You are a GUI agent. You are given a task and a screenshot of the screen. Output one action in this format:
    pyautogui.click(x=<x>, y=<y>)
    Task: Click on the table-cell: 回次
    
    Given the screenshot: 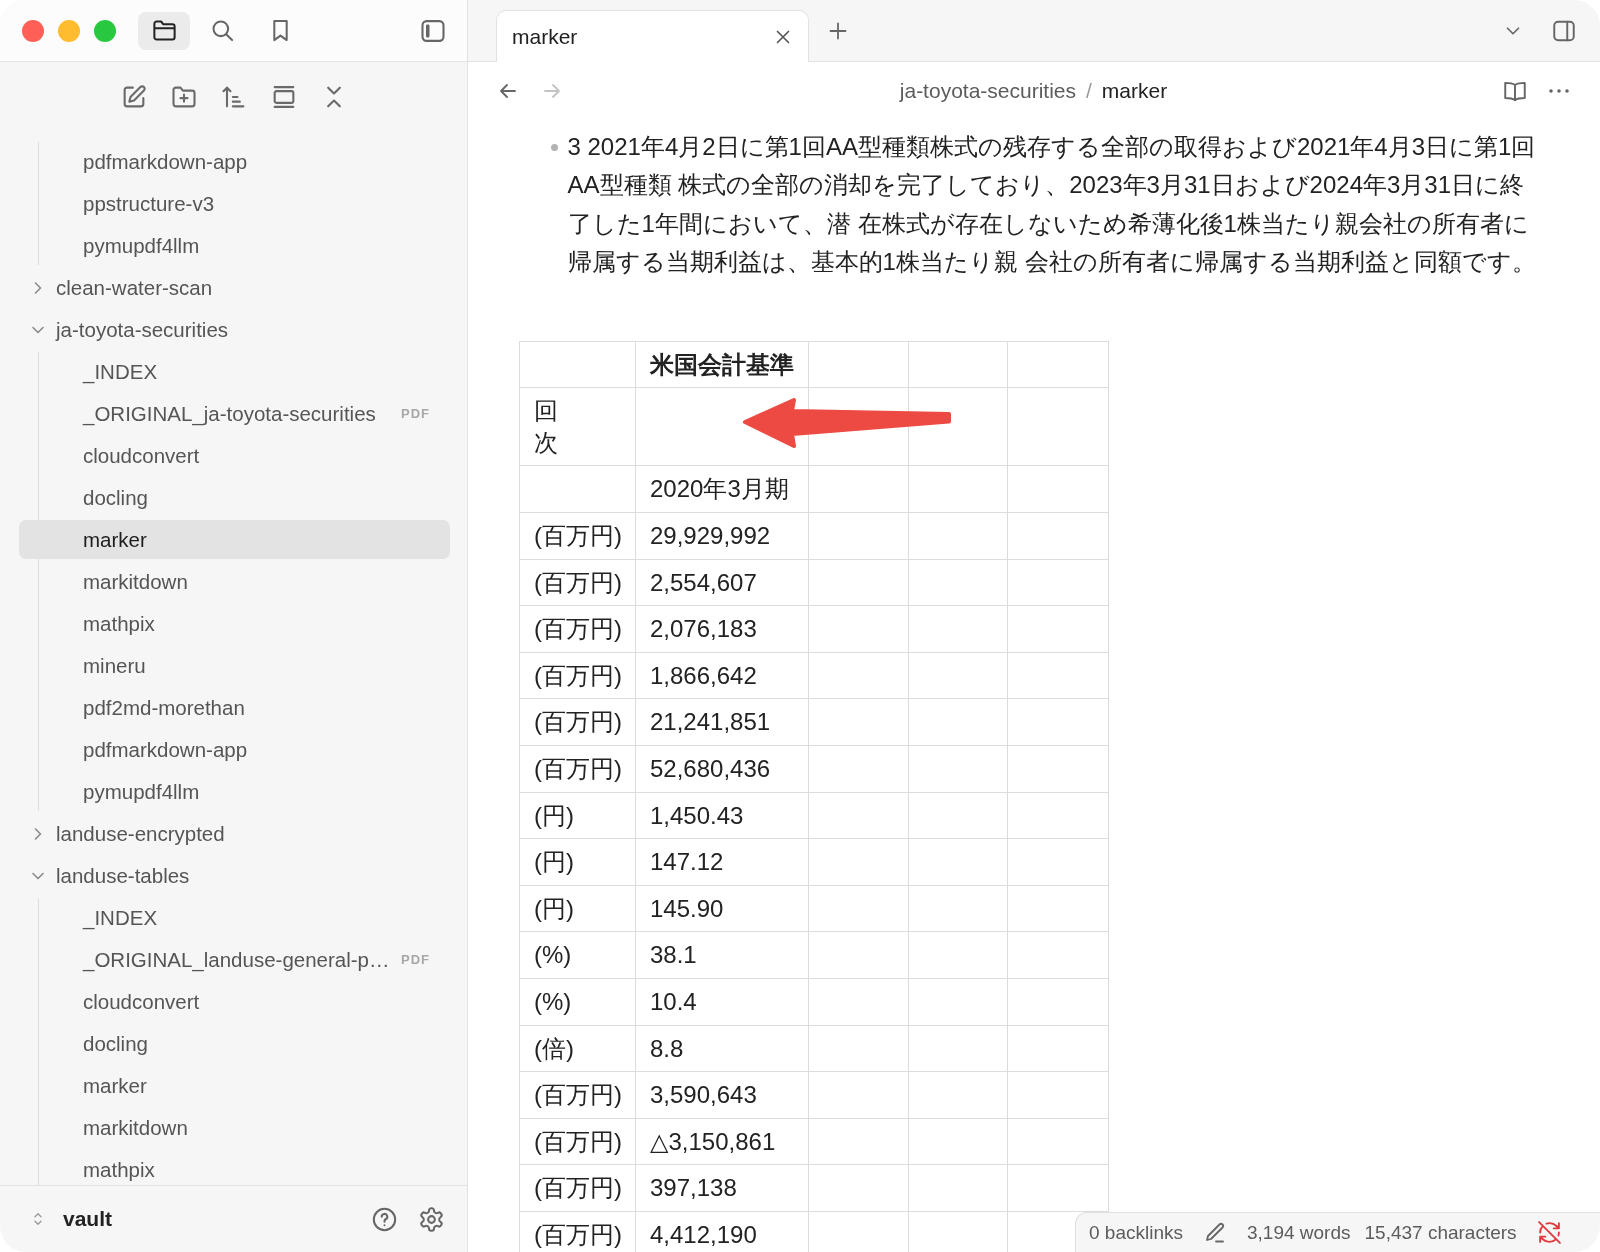 What is the action you would take?
    pyautogui.click(x=577, y=426)
    